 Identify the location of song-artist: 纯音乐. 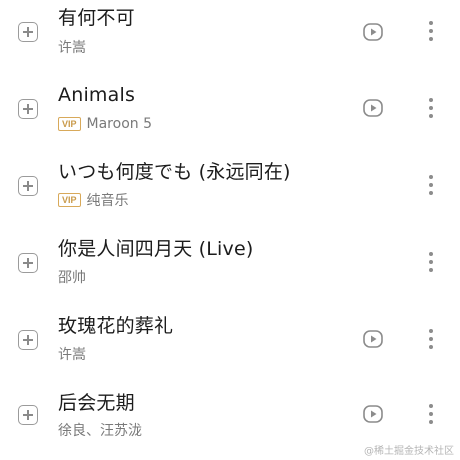
(107, 201).